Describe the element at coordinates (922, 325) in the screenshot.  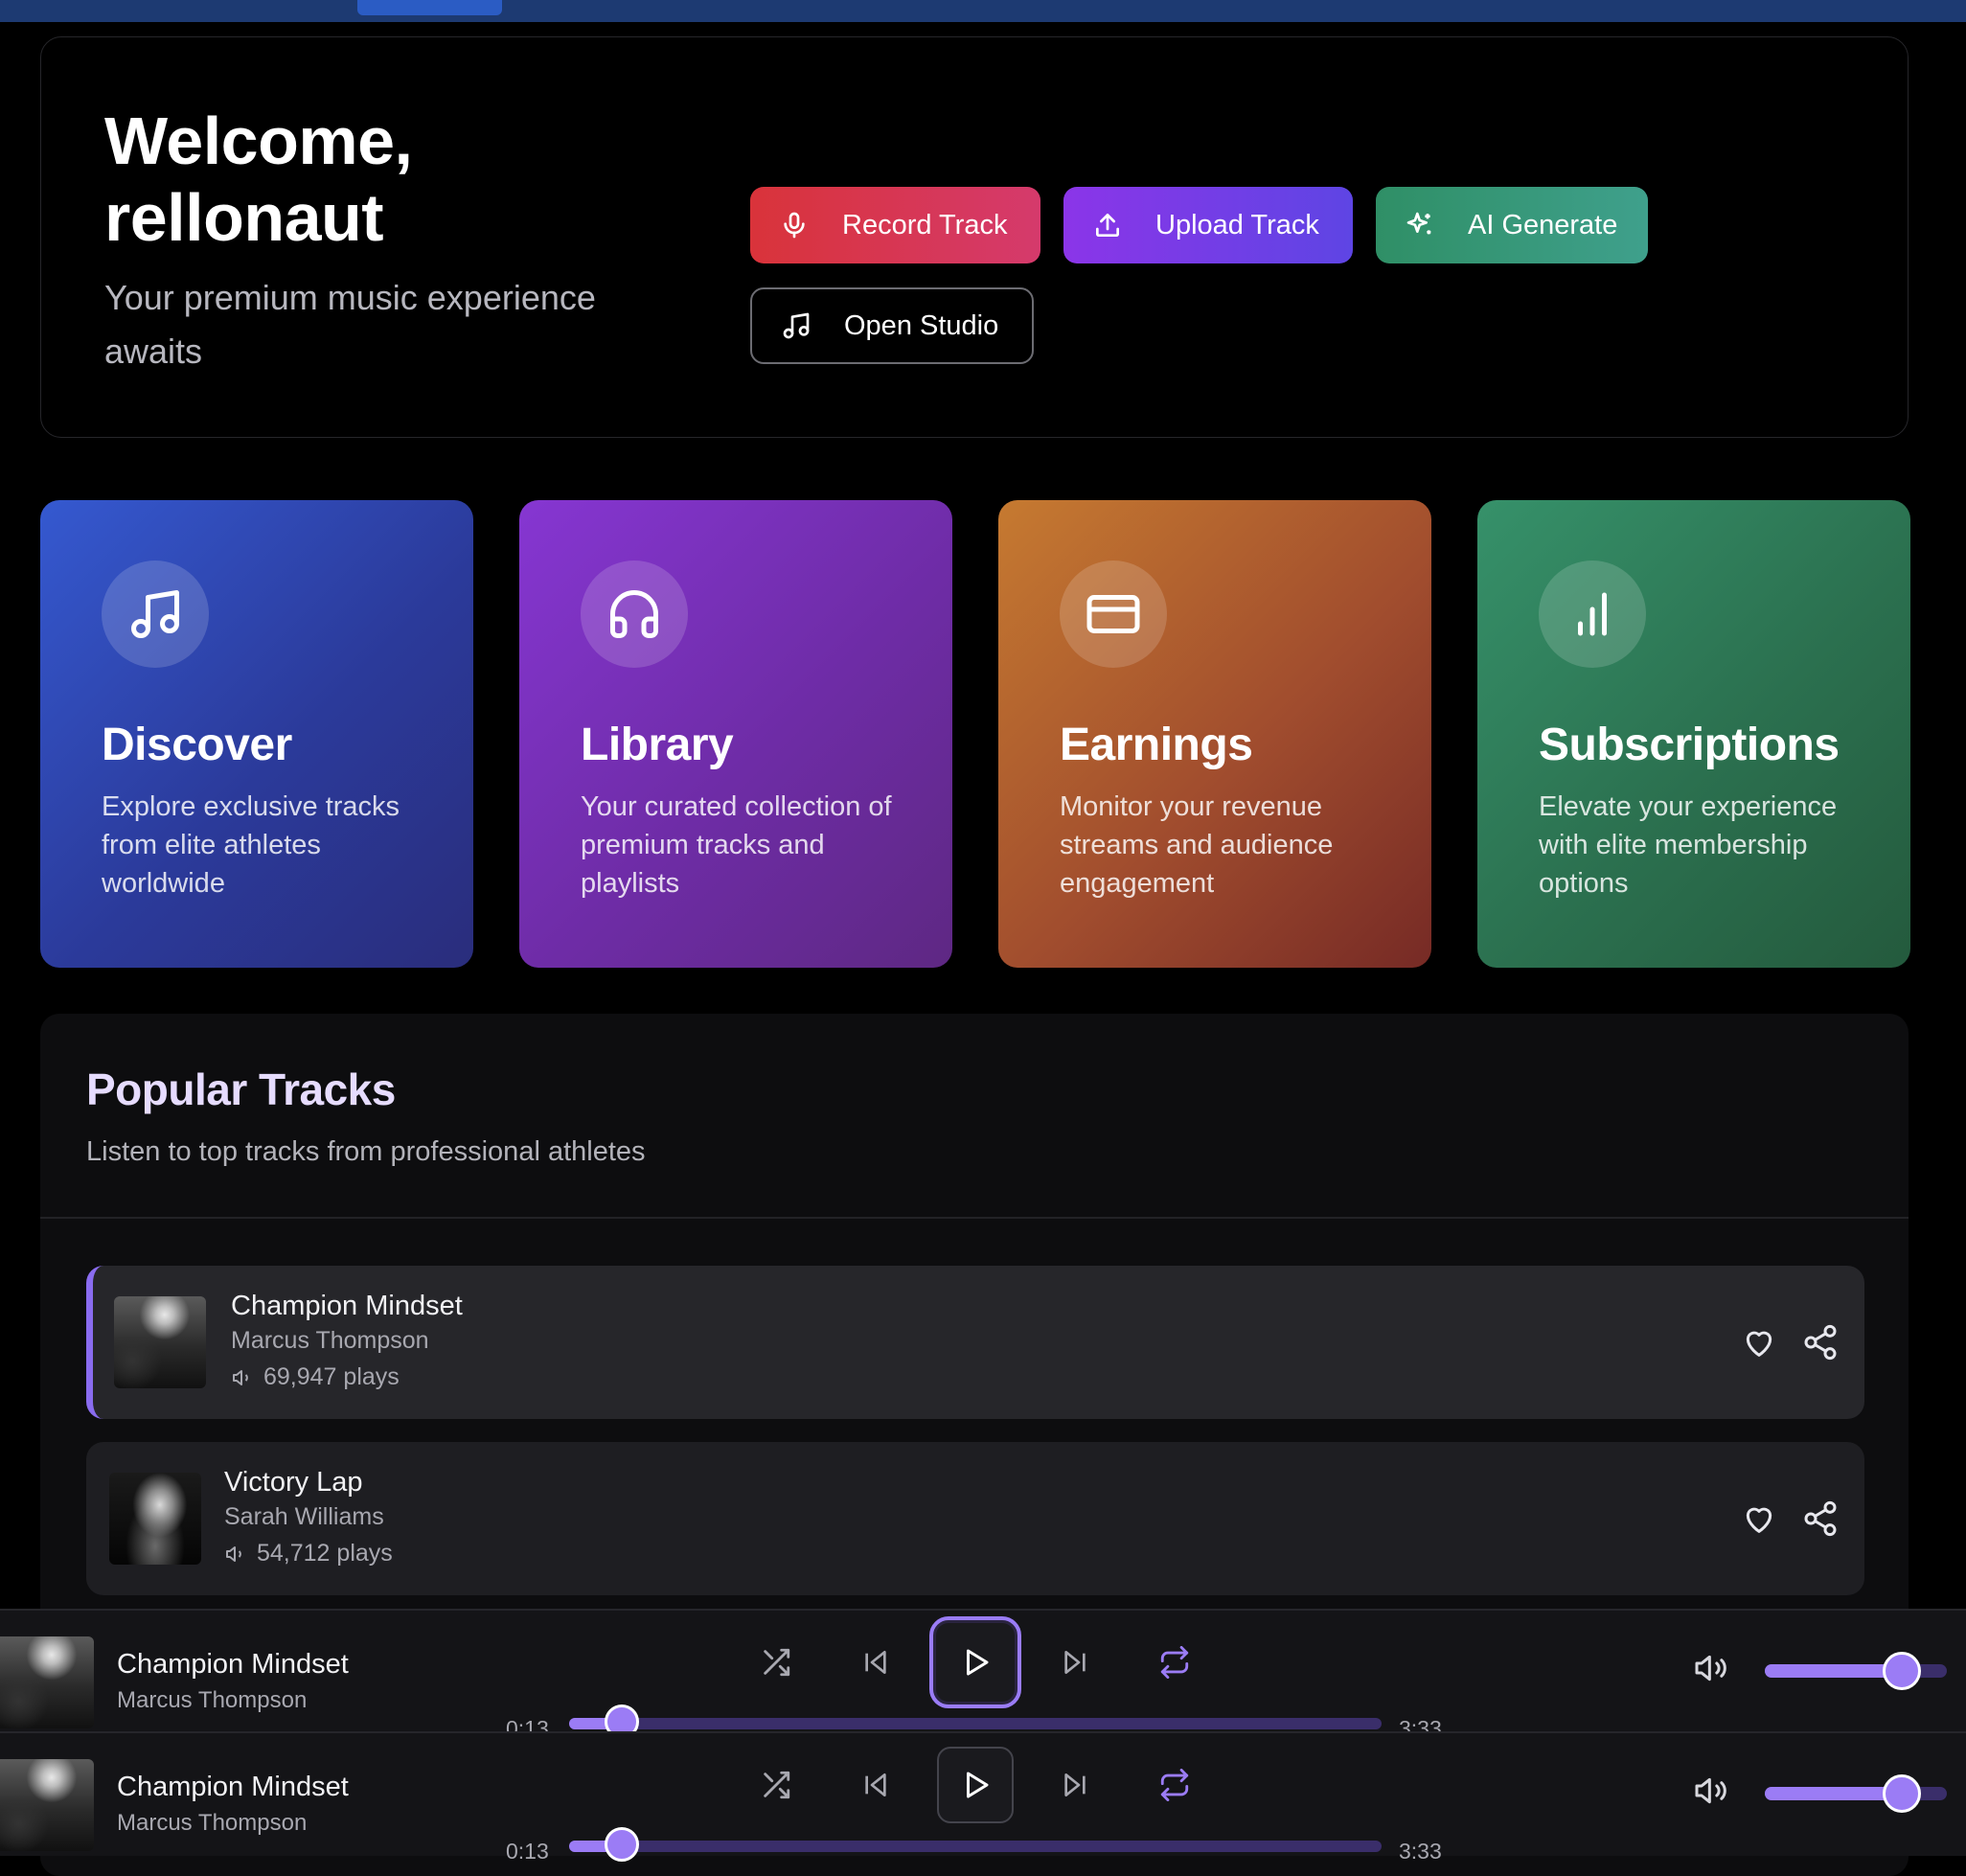
I see `open-studio-label: Open Studio` at that location.